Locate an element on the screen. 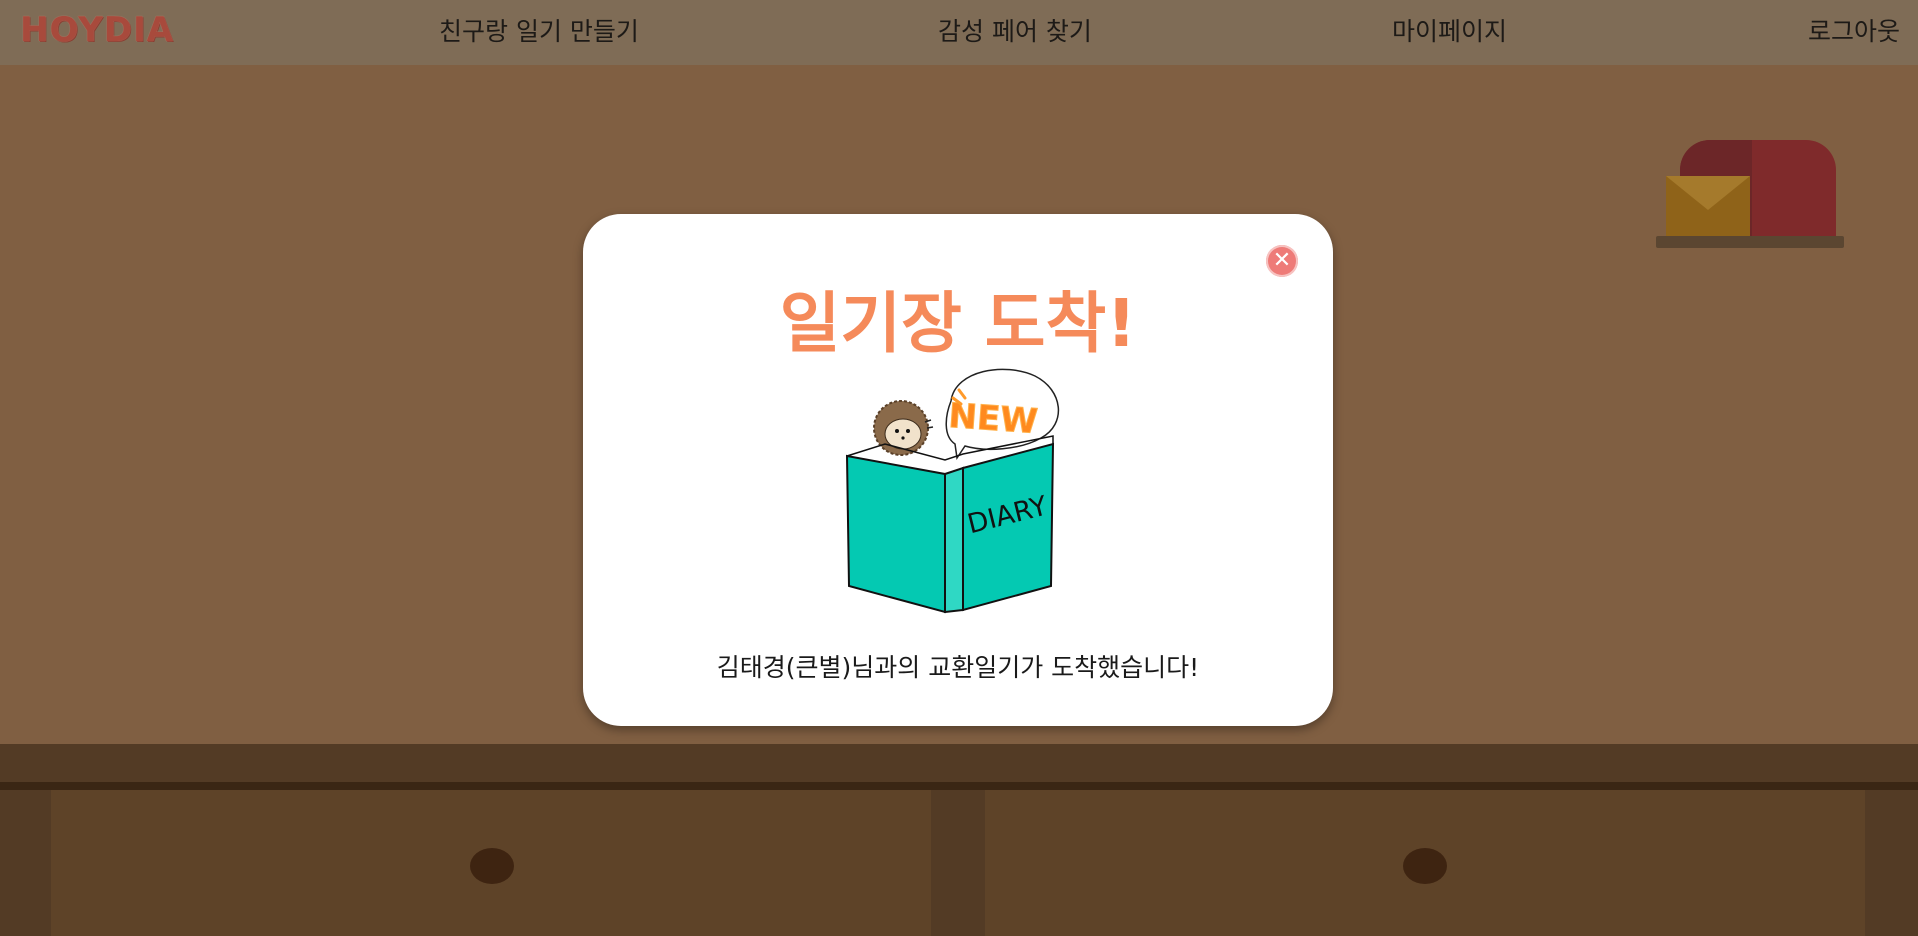 The height and width of the screenshot is (936, 1918). modal-title: 일기장 도착! is located at coordinates (958, 323).